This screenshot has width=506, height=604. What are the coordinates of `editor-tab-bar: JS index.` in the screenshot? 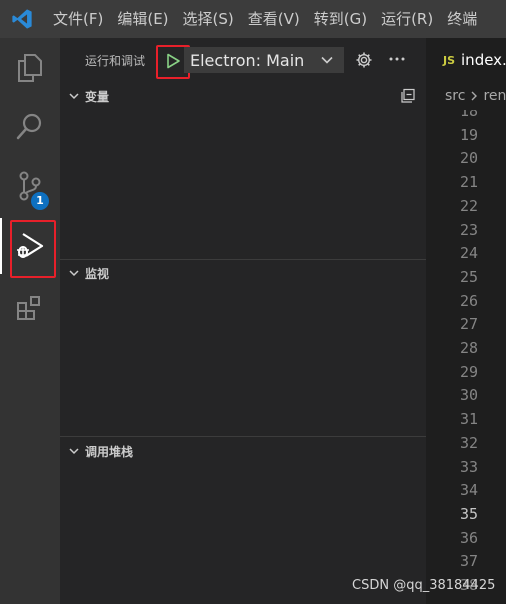 It's located at (466, 60).